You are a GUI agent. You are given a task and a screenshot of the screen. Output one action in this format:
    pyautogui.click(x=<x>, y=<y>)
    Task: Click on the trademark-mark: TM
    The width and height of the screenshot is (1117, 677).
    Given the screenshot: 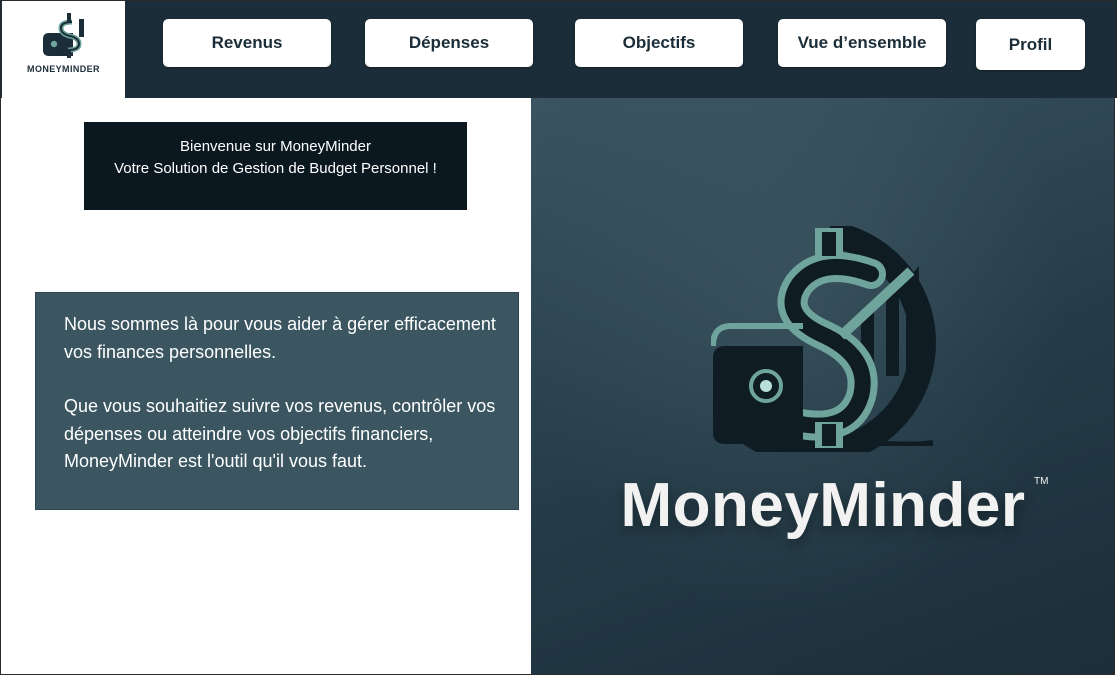 What is the action you would take?
    pyautogui.click(x=1041, y=481)
    